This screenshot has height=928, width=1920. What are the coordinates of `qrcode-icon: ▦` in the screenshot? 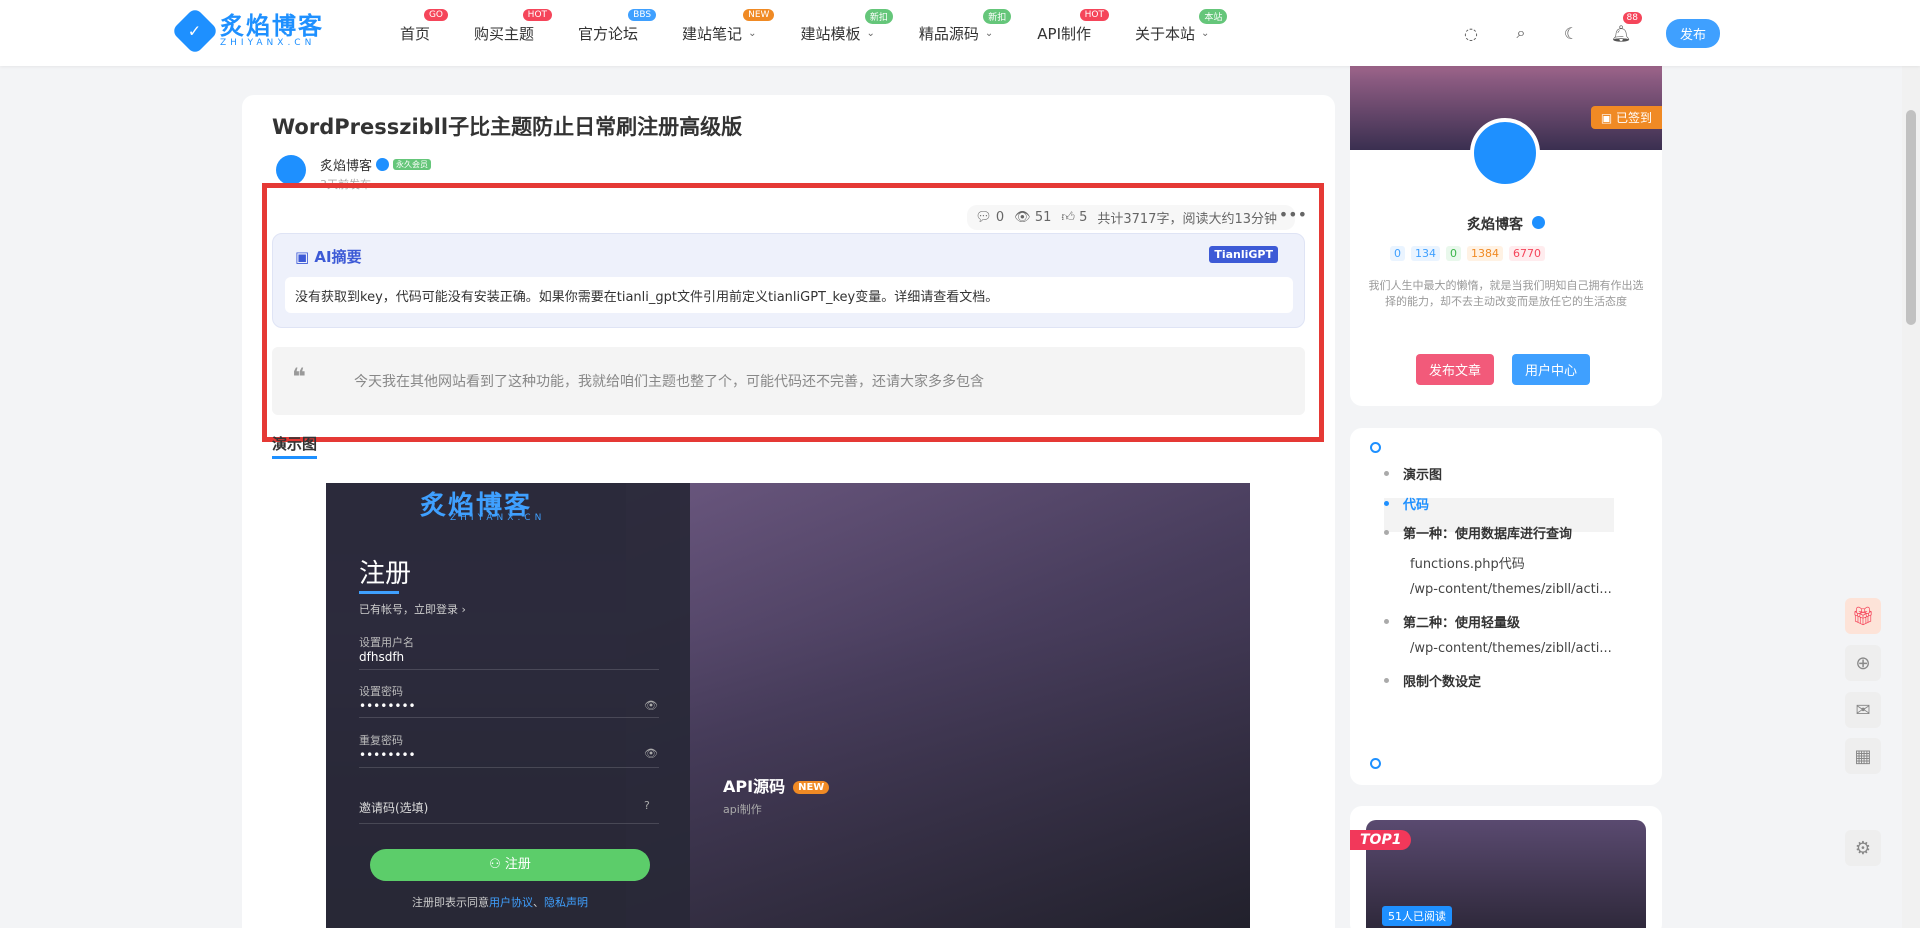 It's located at (1863, 756).